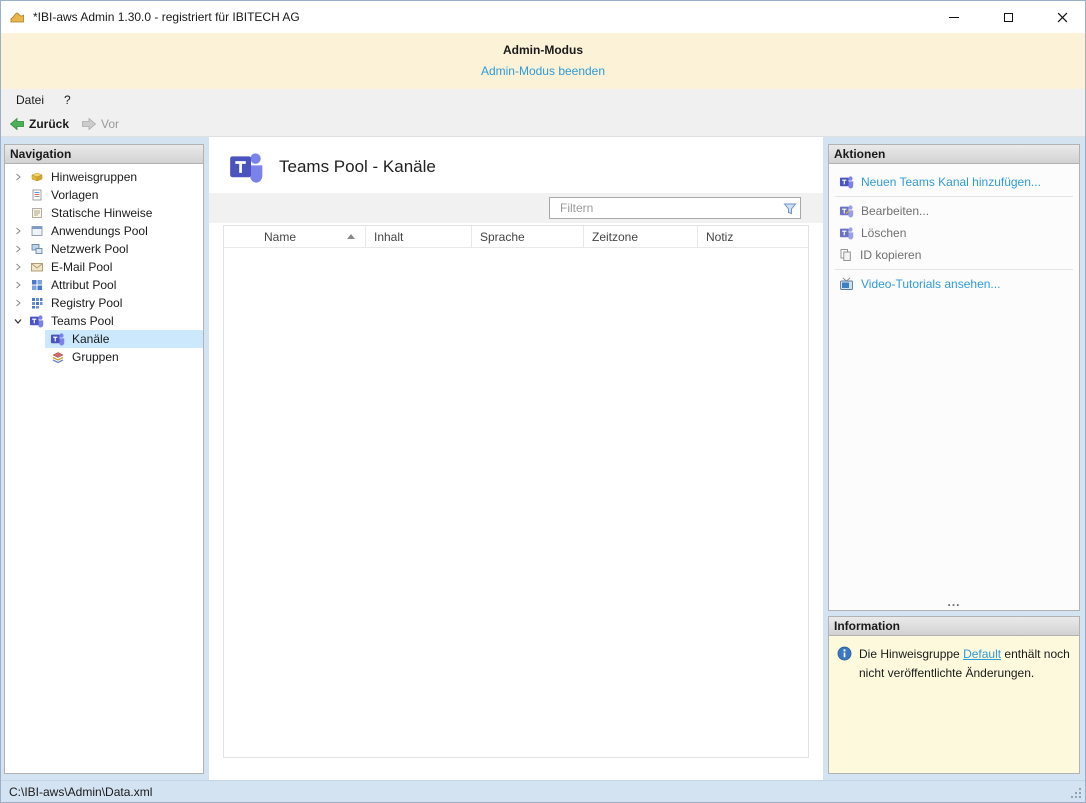 This screenshot has width=1086, height=803. What do you see at coordinates (57, 357) in the screenshot?
I see `layers-icon` at bounding box center [57, 357].